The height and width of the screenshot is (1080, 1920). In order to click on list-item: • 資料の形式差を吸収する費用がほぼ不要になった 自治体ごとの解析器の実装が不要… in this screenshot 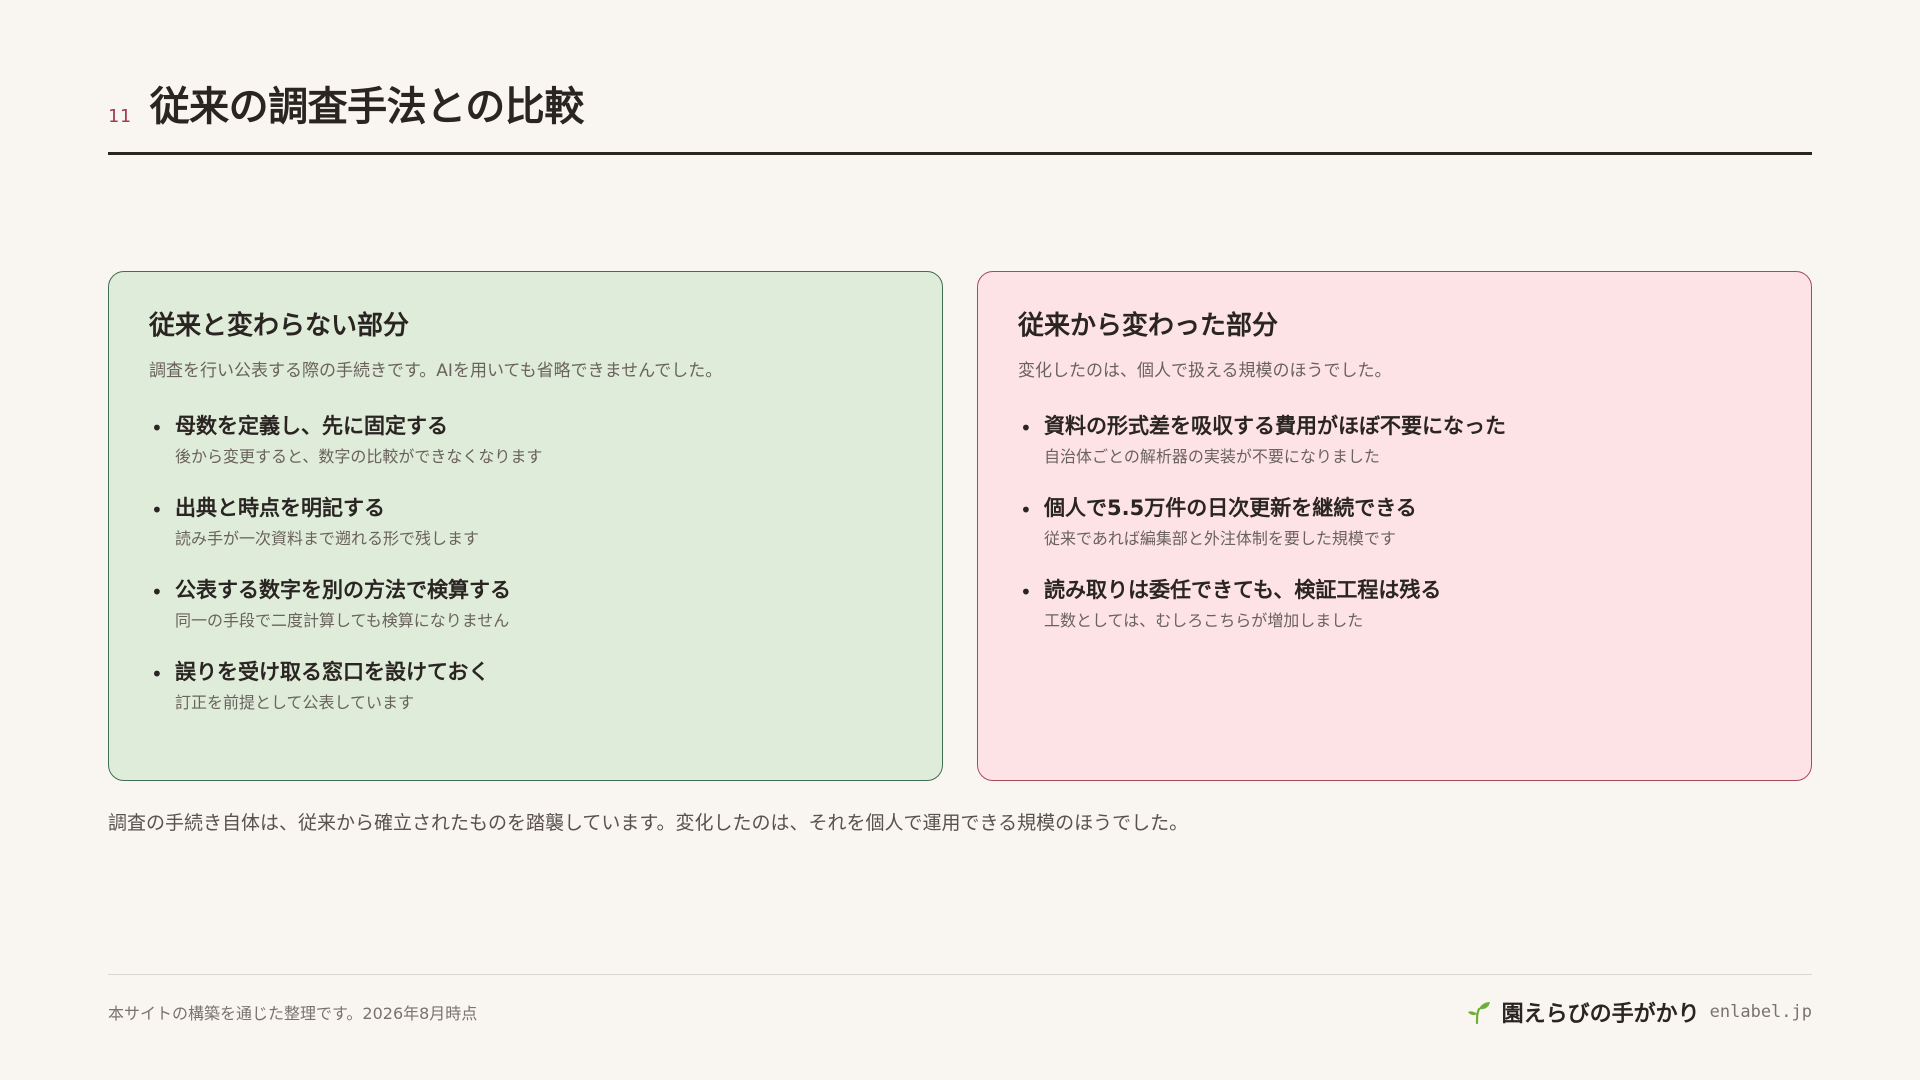, I will do `click(1394, 441)`.